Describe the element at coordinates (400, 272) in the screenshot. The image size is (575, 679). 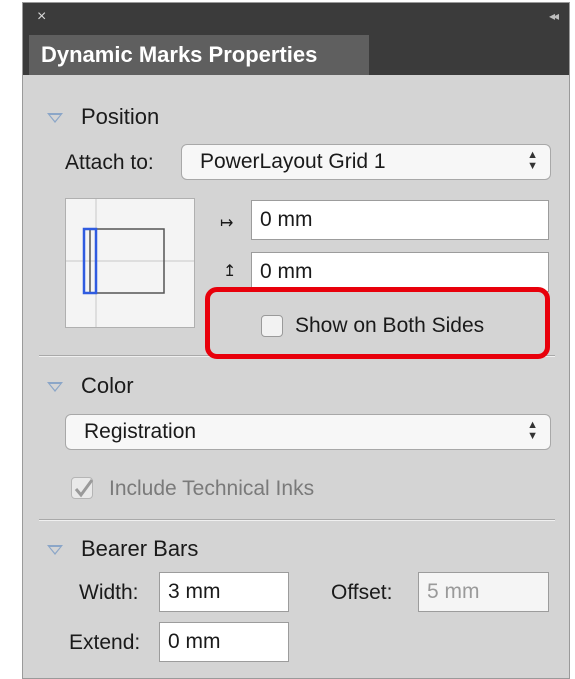
I see `vertical-offset-field: 0 mm` at that location.